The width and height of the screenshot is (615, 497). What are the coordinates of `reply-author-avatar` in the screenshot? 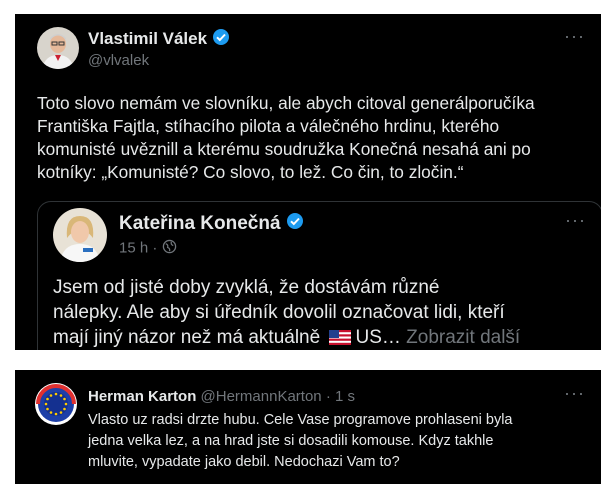 It's located at (56, 404).